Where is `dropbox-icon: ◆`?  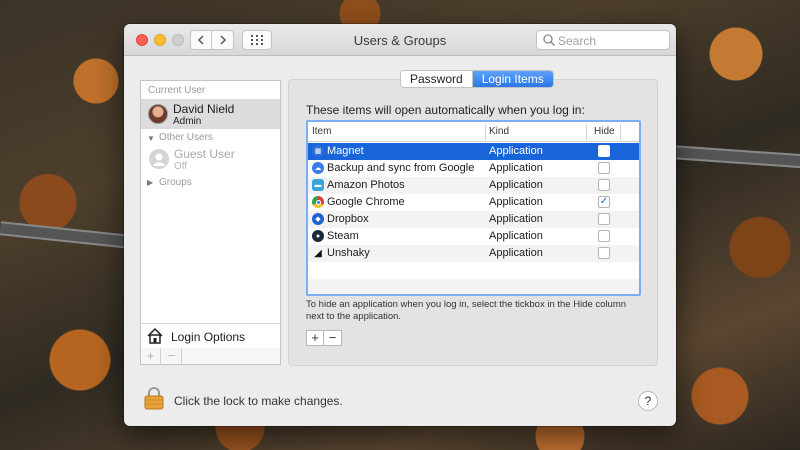
dropbox-icon: ◆ is located at coordinates (318, 219).